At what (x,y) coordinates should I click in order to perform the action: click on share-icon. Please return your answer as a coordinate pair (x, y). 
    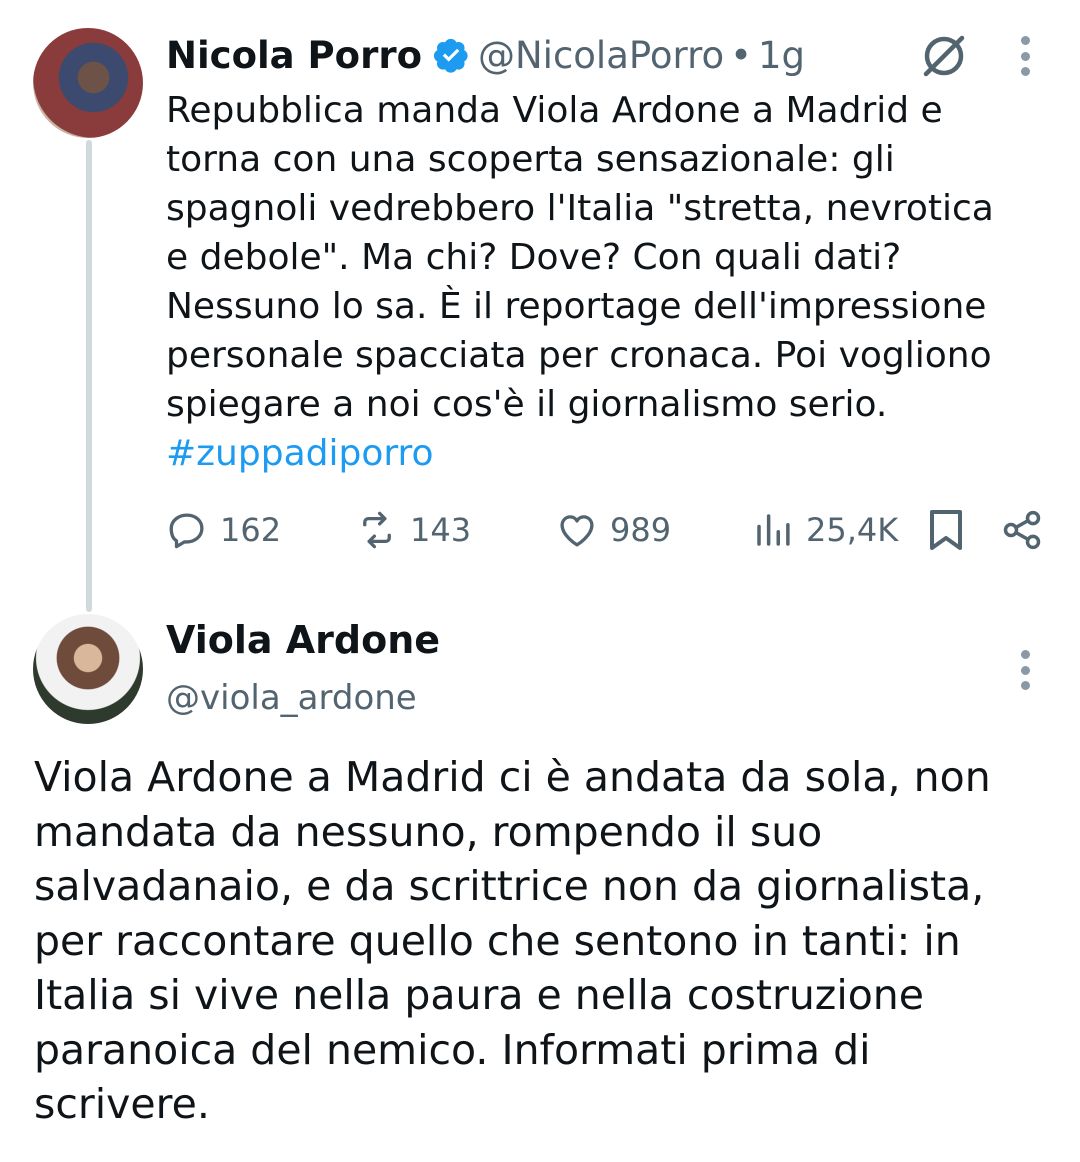
    Looking at the image, I should click on (1022, 530).